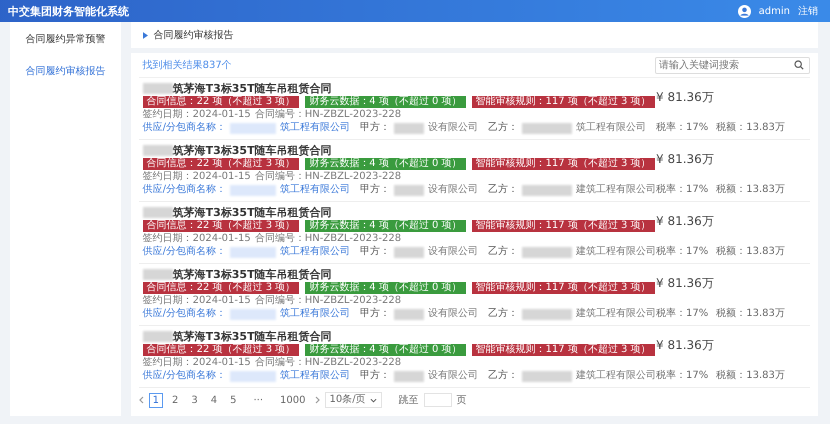  Describe the element at coordinates (611, 128) in the screenshot. I see `party-b-name: 筑工程有限公司` at that location.